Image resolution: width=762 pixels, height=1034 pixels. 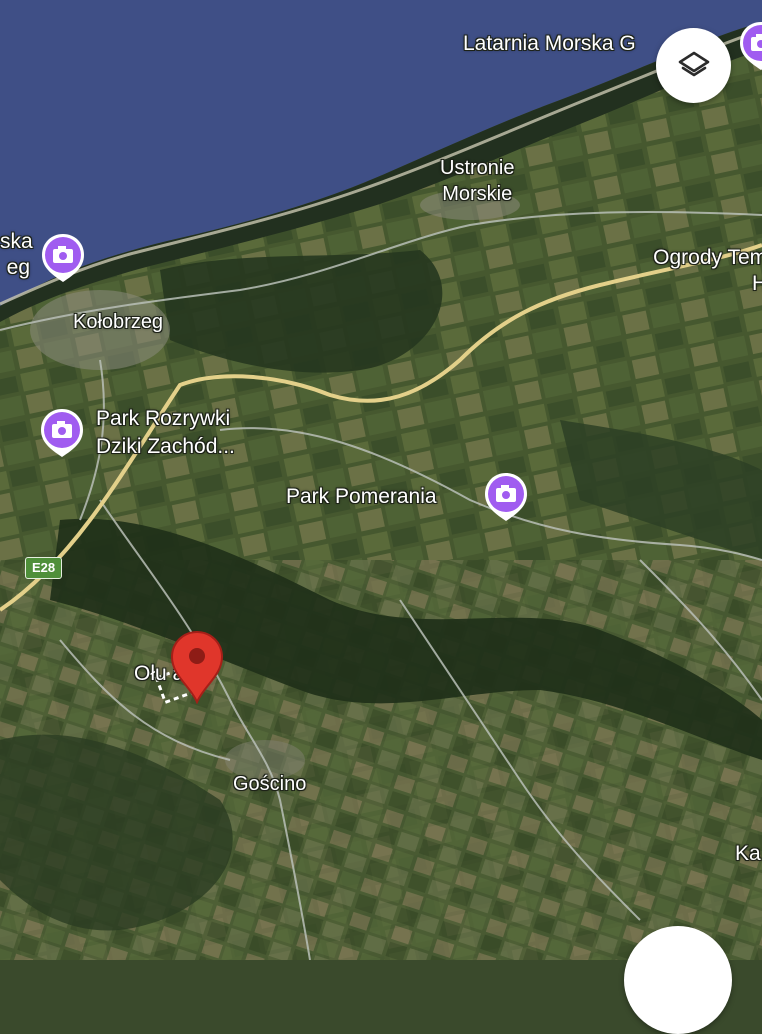 I want to click on location-pin, so click(x=197, y=667).